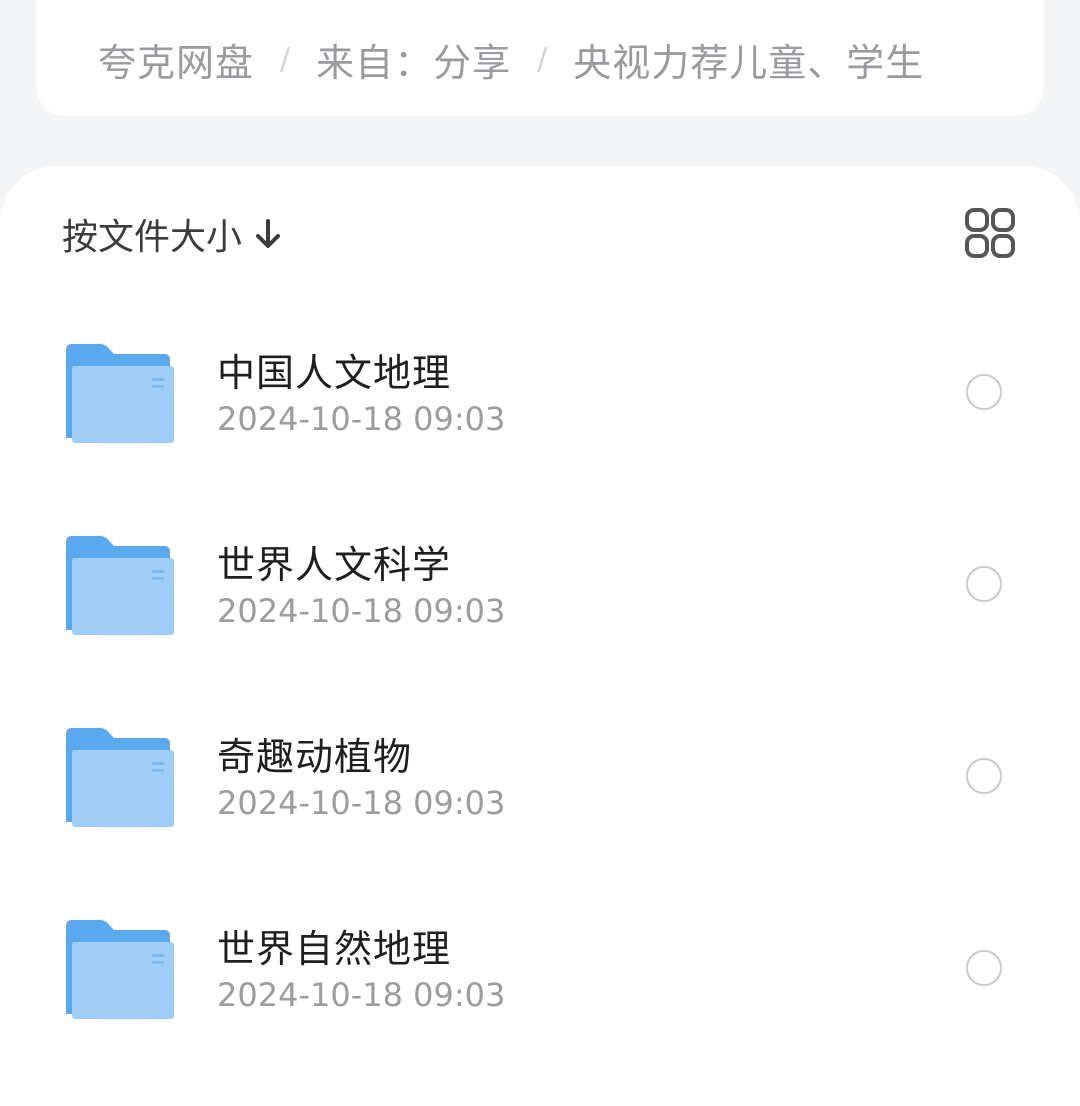  I want to click on breadcrumb: 夸克网盘 / 来自：分享 / 央视力荐儿童、学生, so click(540, 58).